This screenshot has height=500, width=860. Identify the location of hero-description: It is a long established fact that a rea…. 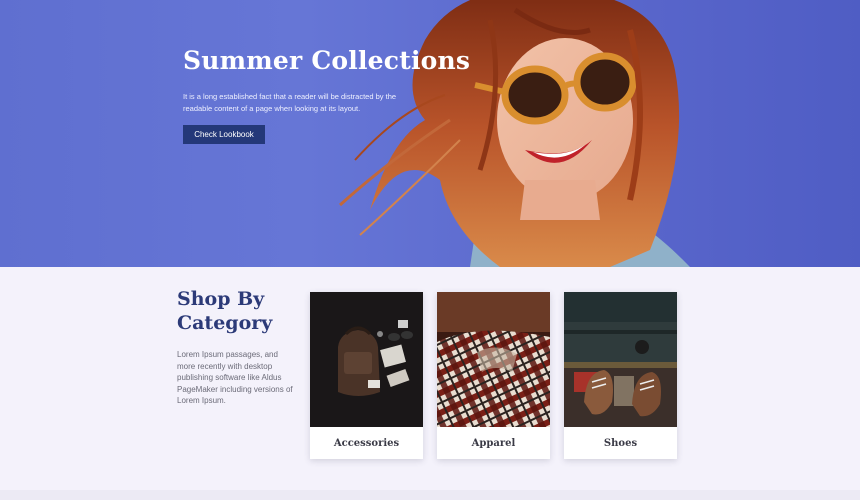
(290, 102).